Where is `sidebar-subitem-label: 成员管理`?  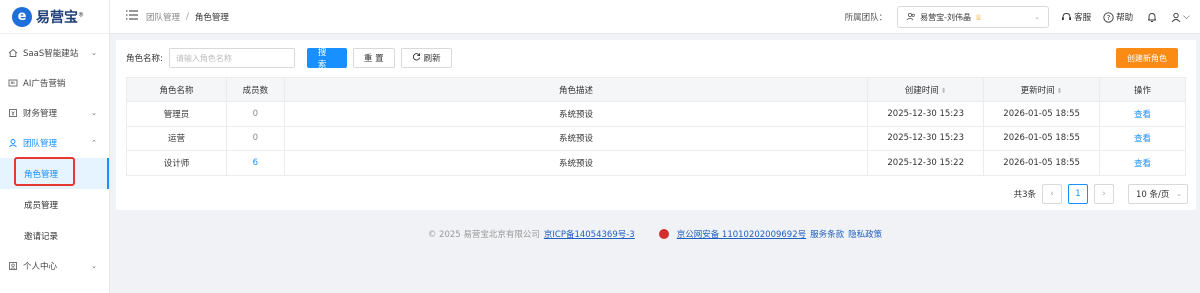 sidebar-subitem-label: 成员管理 is located at coordinates (41, 205).